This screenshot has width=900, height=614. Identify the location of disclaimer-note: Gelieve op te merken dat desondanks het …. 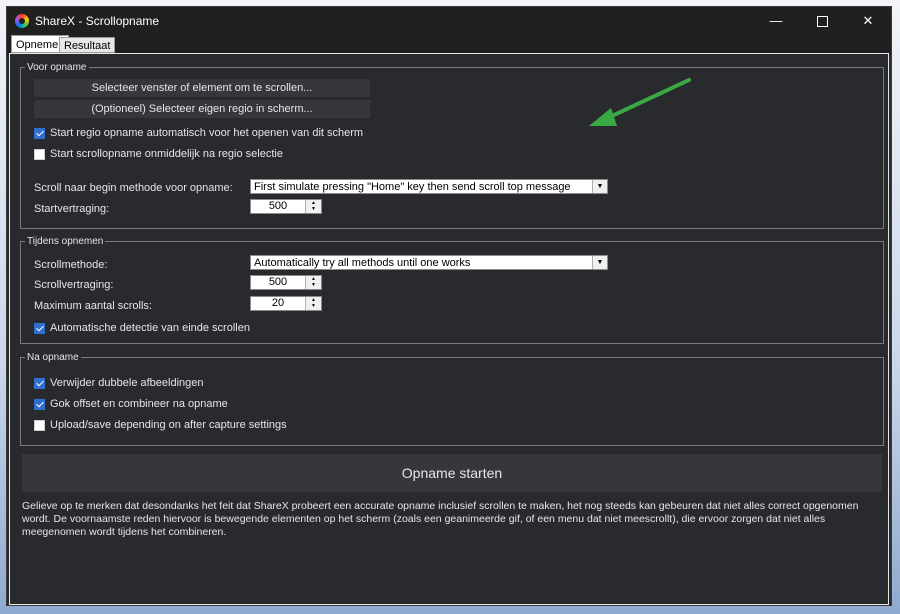
(440, 519).